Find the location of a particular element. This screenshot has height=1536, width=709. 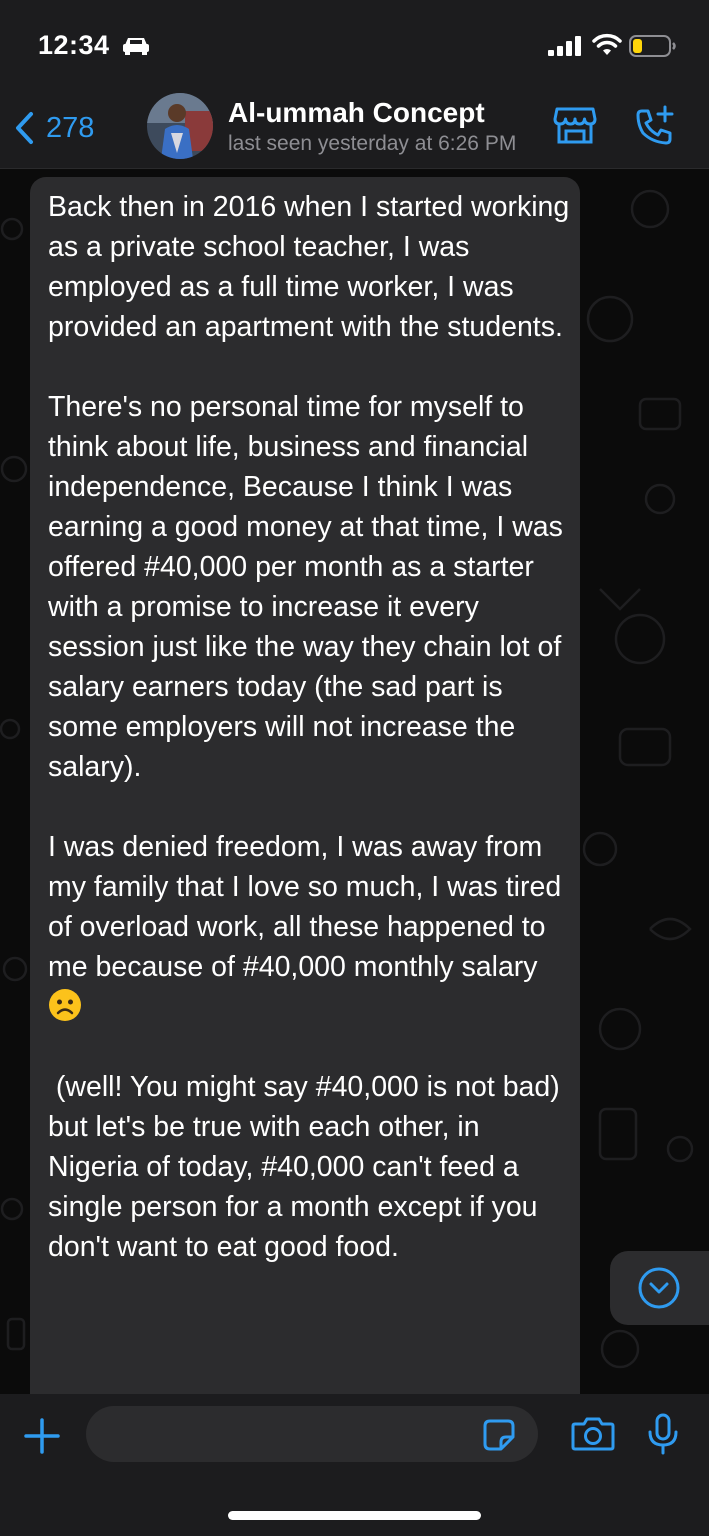

back-button: 278 is located at coordinates (54, 128).